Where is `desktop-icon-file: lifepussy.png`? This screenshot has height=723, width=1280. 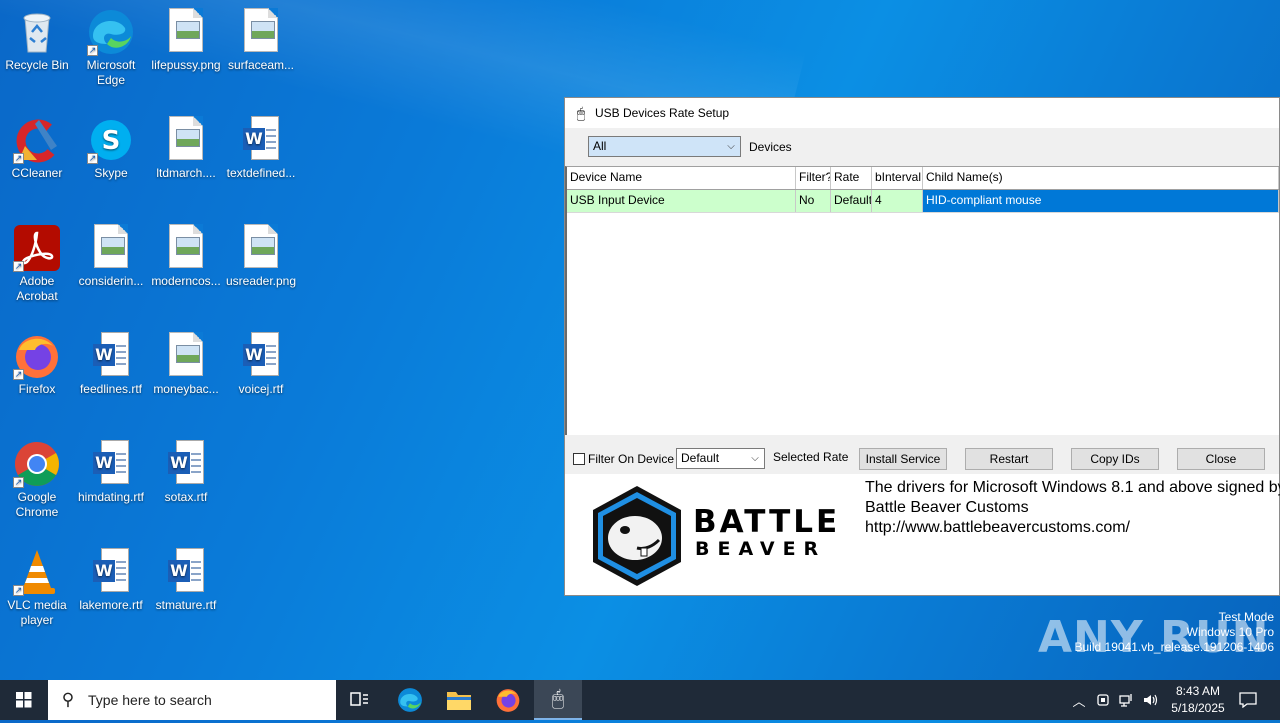 desktop-icon-file: lifepussy.png is located at coordinates (186, 38).